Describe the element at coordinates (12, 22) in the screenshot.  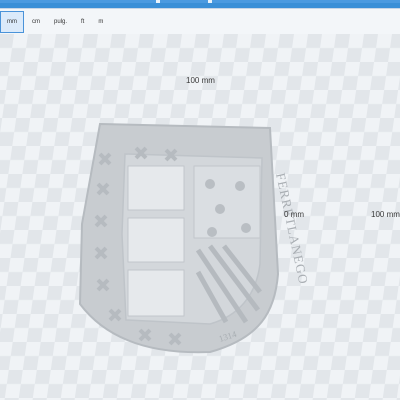
I see `unit-mm-button: mm` at that location.